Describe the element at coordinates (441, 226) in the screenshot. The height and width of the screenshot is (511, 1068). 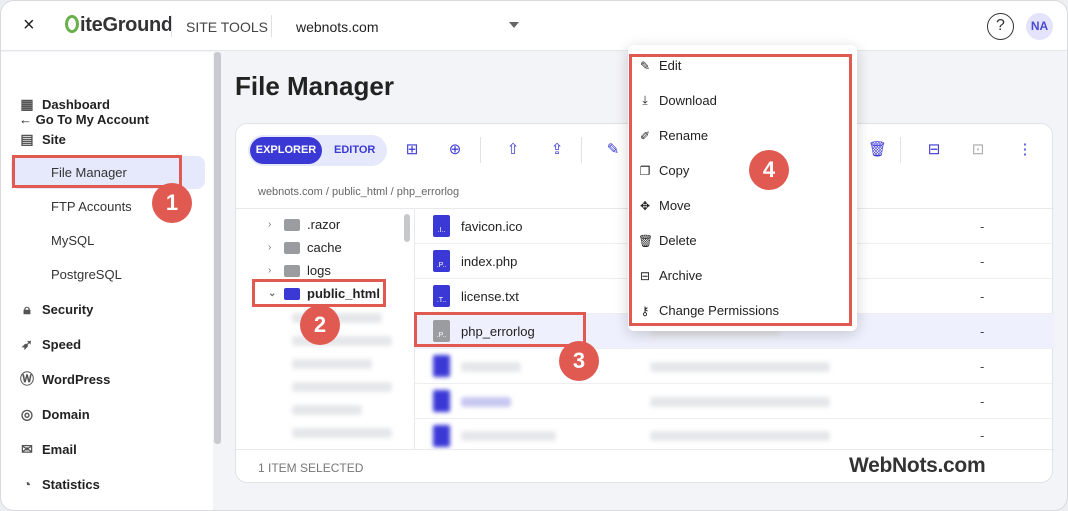
I see `file-icon: .I..` at that location.